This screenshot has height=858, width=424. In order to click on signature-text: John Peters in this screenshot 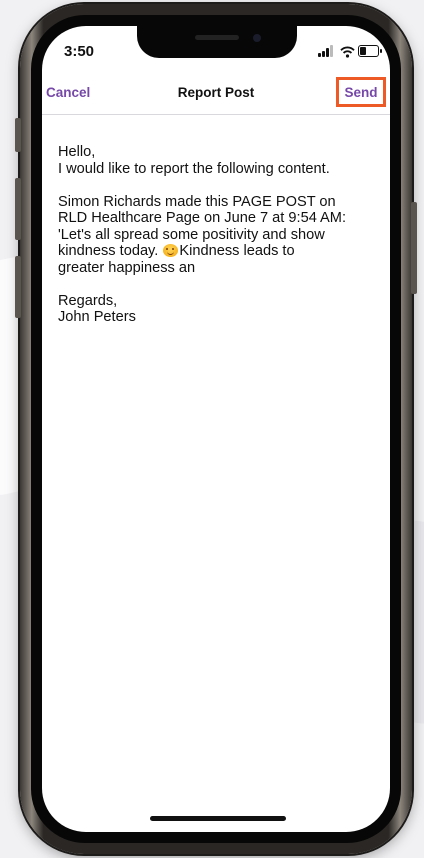, I will do `click(97, 317)`.